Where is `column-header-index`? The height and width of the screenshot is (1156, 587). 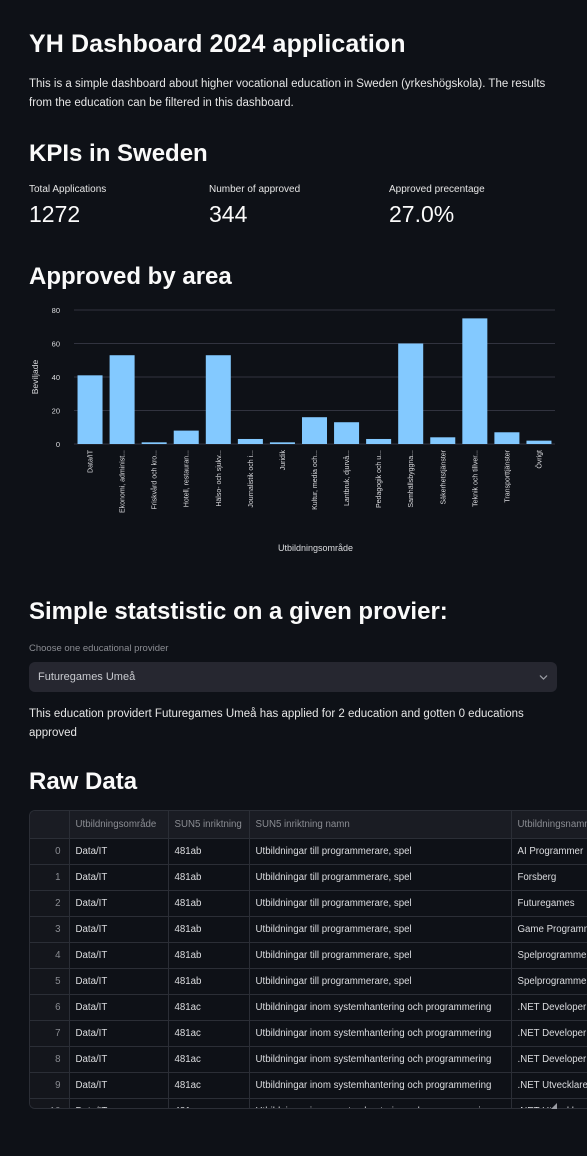
column-header-index is located at coordinates (50, 825).